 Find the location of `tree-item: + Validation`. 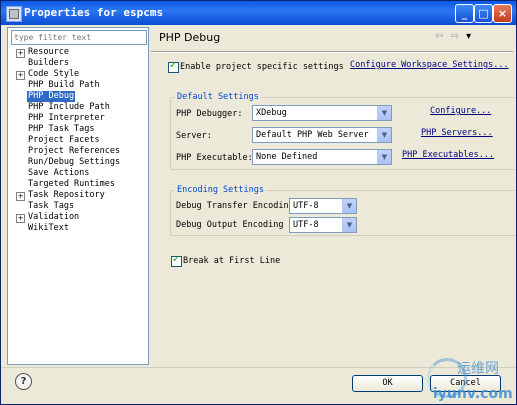

tree-item: + Validation is located at coordinates (78, 217).